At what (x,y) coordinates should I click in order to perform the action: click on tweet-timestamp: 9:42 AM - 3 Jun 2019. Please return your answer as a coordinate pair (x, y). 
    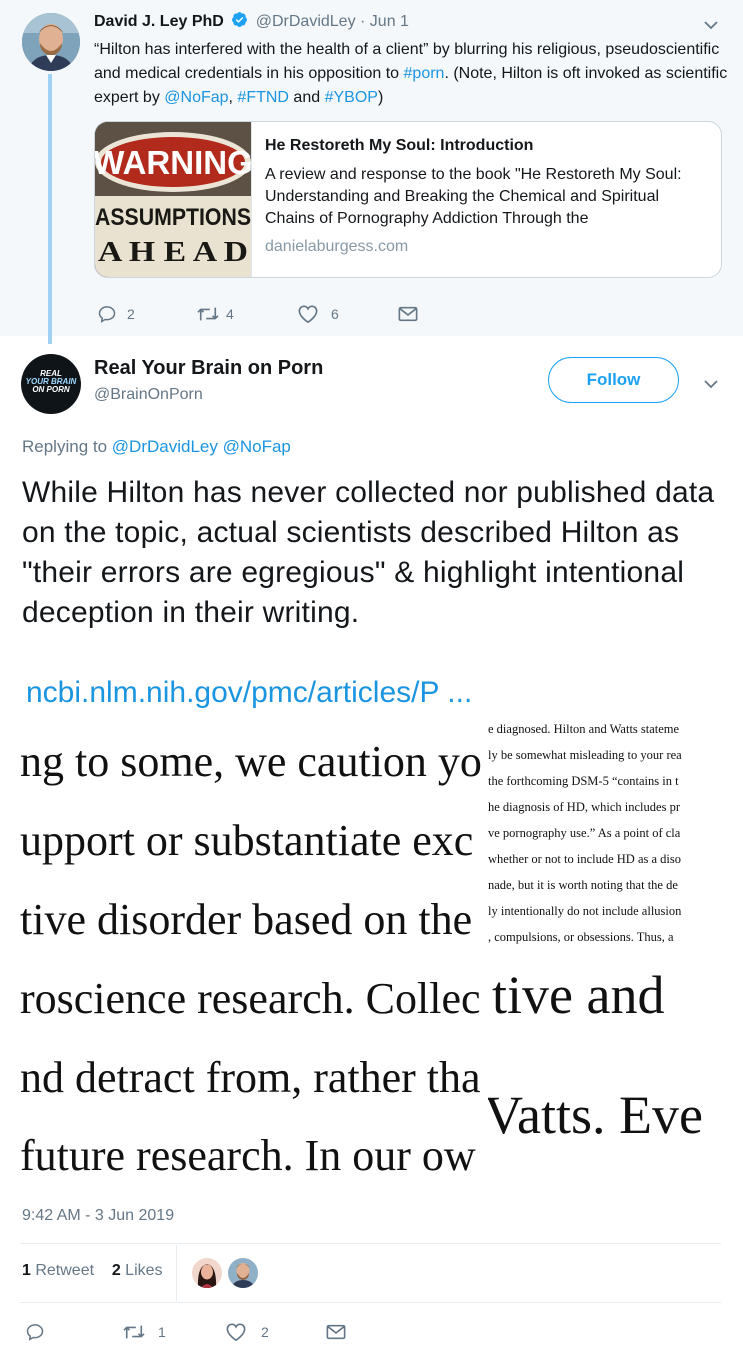
    Looking at the image, I should click on (98, 1216).